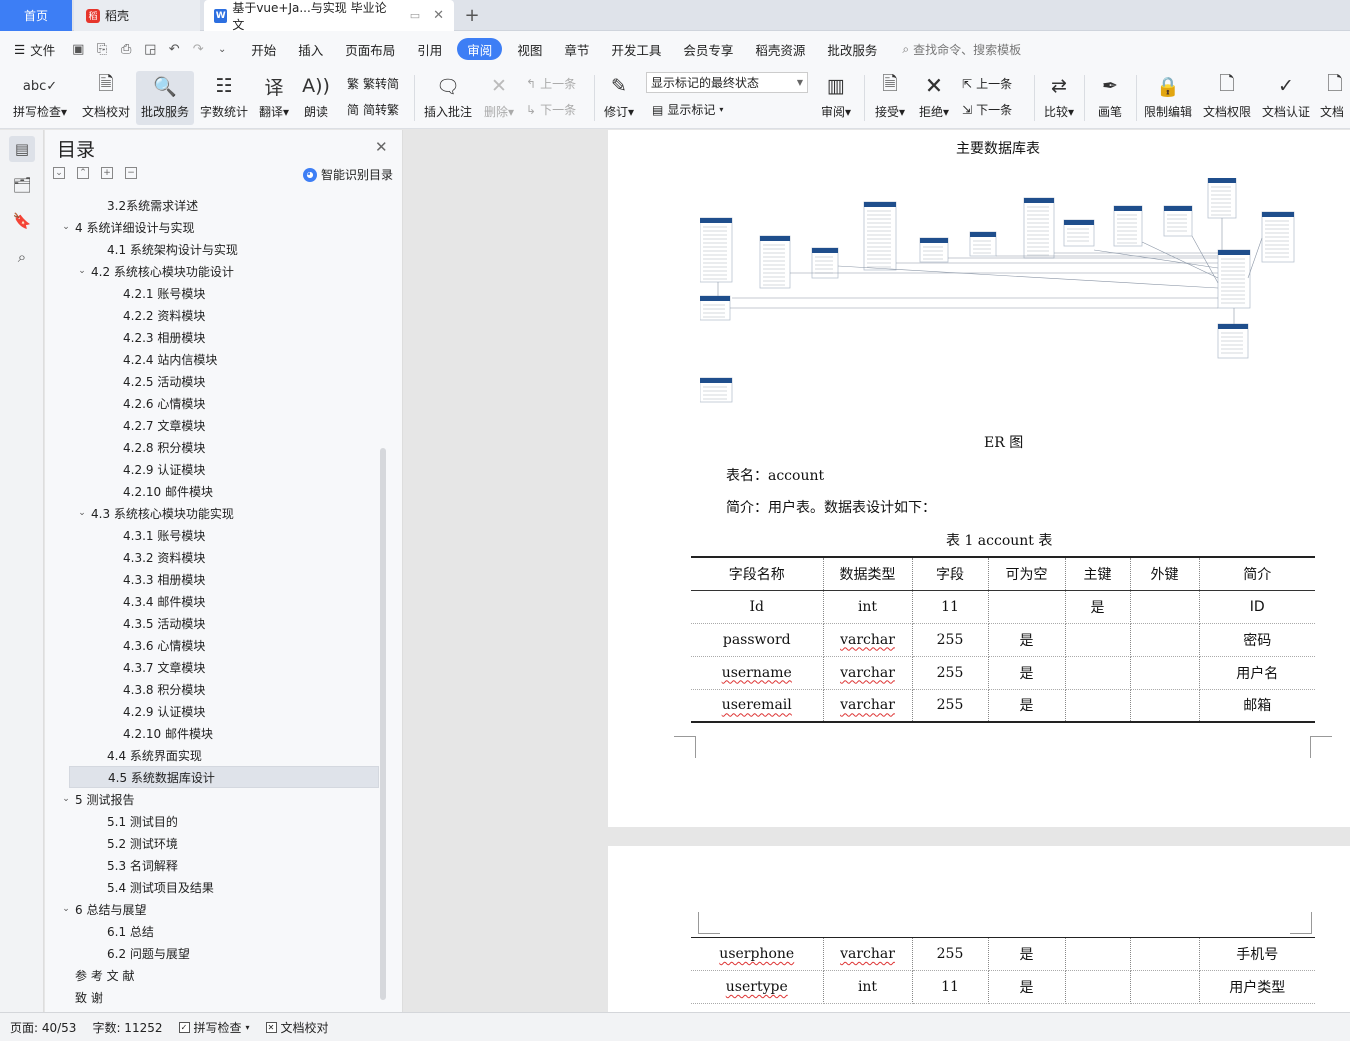 The image size is (1350, 1041). What do you see at coordinates (529, 49) in the screenshot?
I see `menu-item: 视图` at bounding box center [529, 49].